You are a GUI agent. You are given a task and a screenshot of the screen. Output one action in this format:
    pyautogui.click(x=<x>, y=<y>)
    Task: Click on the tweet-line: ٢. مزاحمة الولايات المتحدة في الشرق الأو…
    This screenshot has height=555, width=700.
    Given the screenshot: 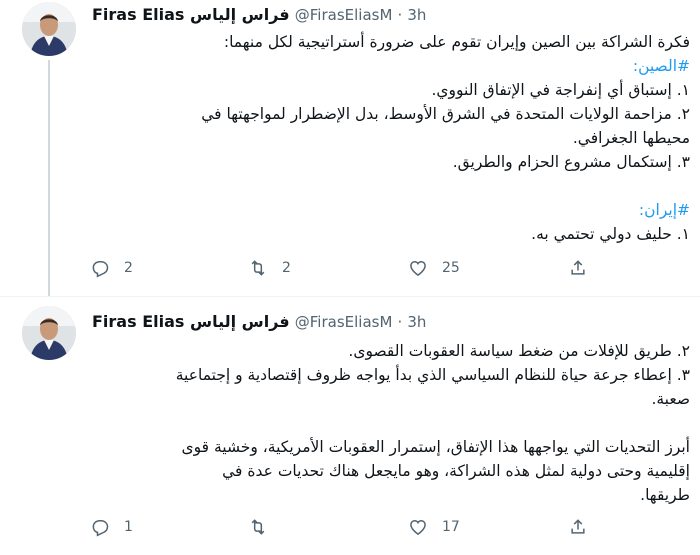 What is the action you would take?
    pyautogui.click(x=445, y=114)
    